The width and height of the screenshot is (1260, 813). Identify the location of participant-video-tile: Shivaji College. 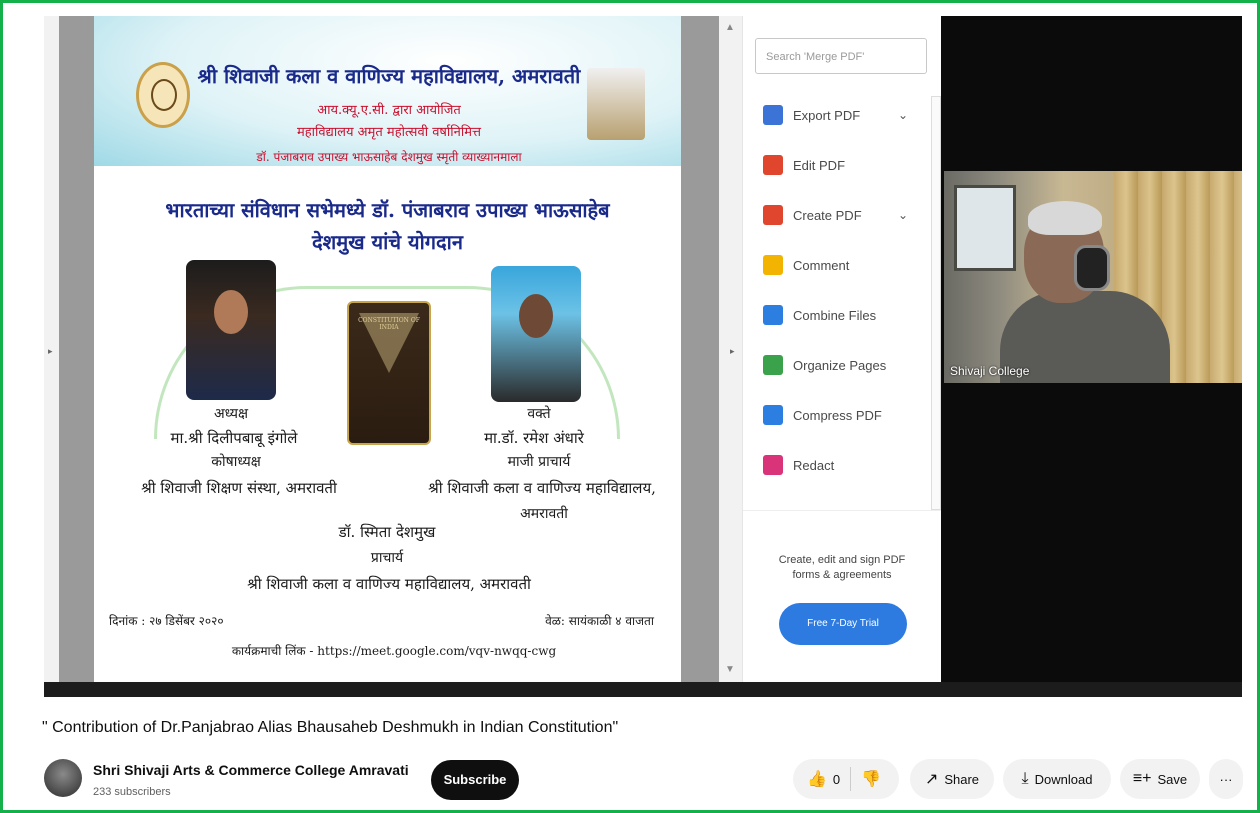
(1093, 277).